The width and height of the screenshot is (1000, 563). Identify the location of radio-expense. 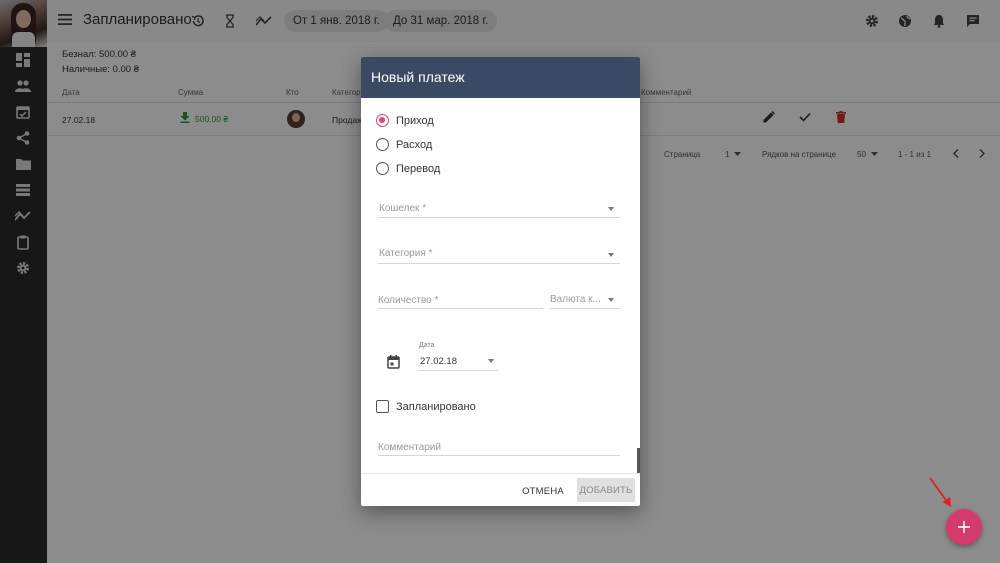
(382, 144).